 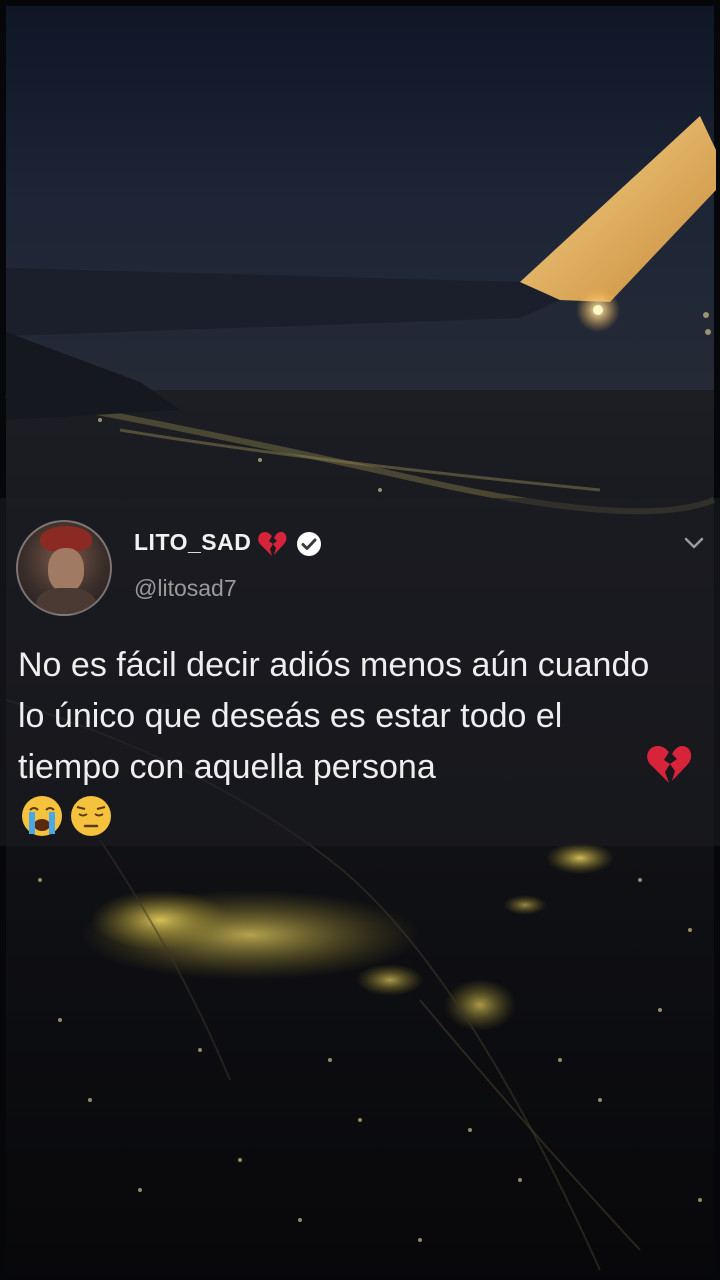 What do you see at coordinates (91, 816) in the screenshot?
I see `pensive-face-icon` at bounding box center [91, 816].